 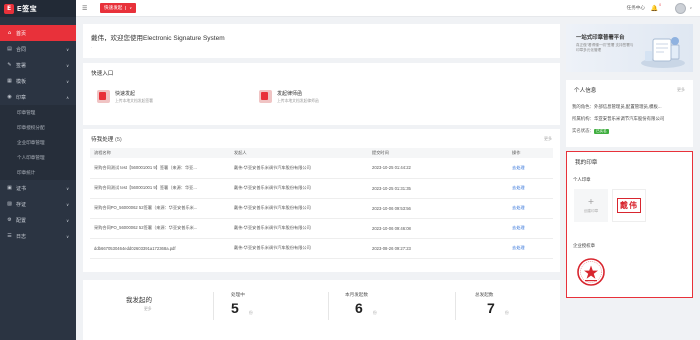 I want to click on sidebar-item-label: 证书, so click(x=21, y=188).